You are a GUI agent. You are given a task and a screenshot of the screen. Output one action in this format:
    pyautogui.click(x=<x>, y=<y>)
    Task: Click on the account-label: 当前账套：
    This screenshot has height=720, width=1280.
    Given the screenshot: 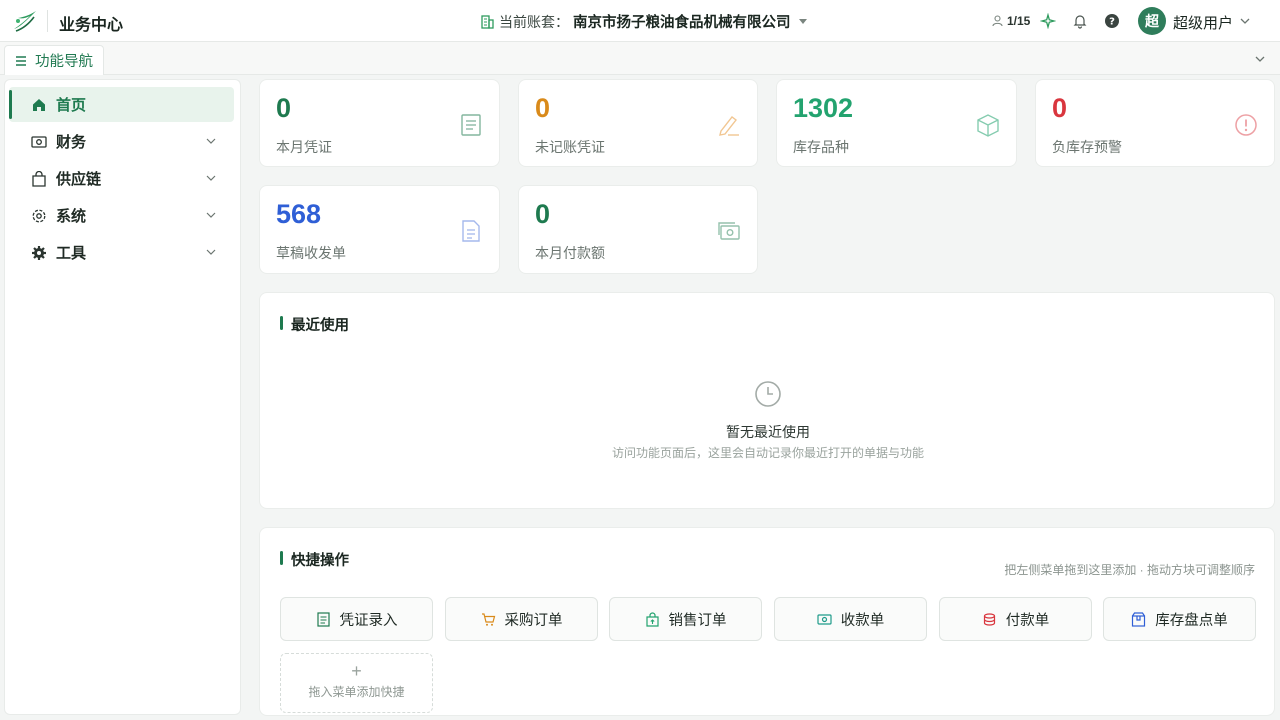 What is the action you would take?
    pyautogui.click(x=534, y=21)
    